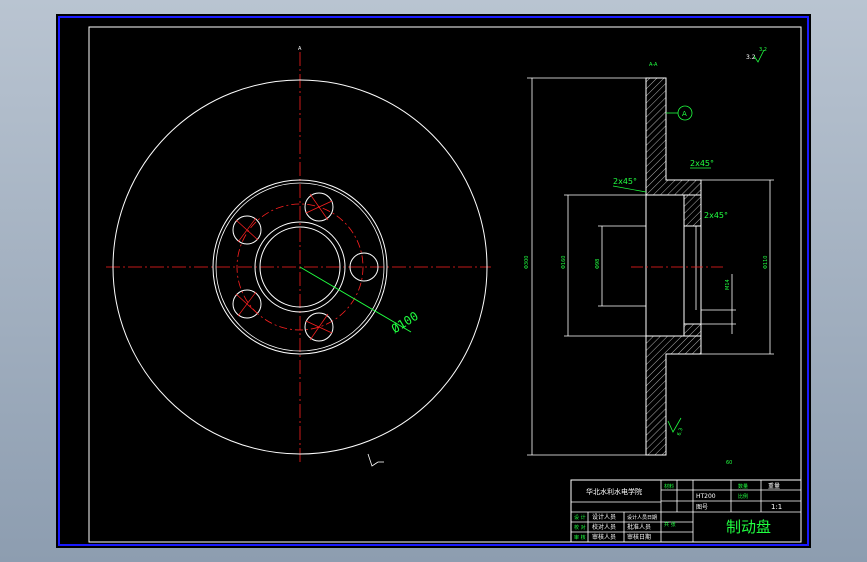  What do you see at coordinates (604, 537) in the screenshot?
I see `checker-label: 审核人员` at bounding box center [604, 537].